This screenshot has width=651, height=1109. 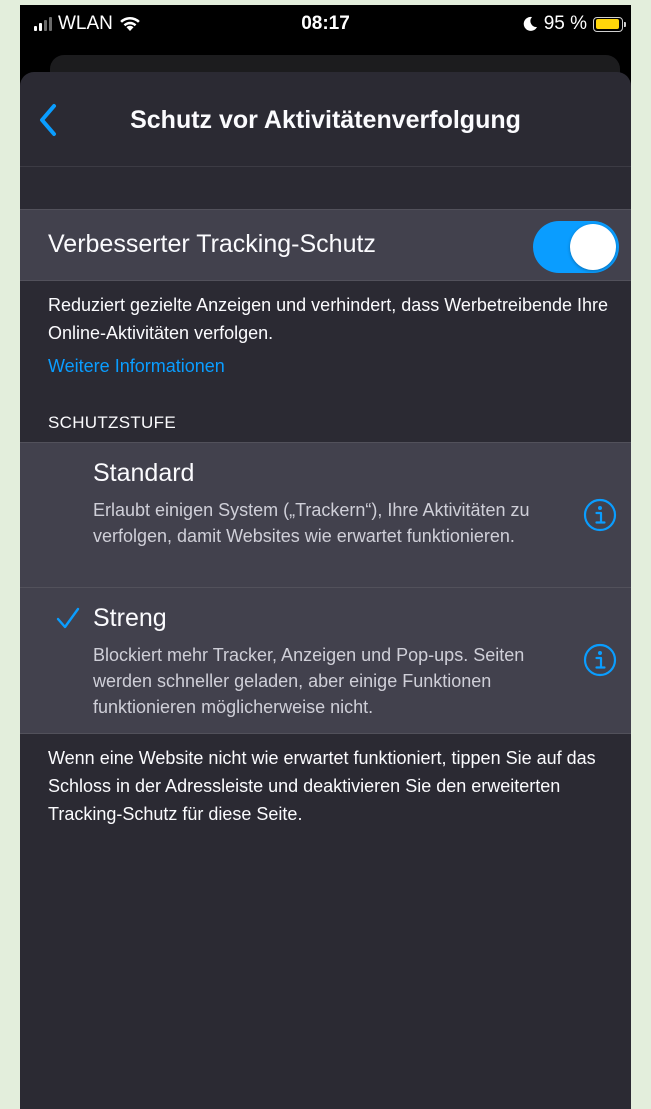 What do you see at coordinates (325, 25) in the screenshot?
I see `status-bar: WLAN 08:17 95 %` at bounding box center [325, 25].